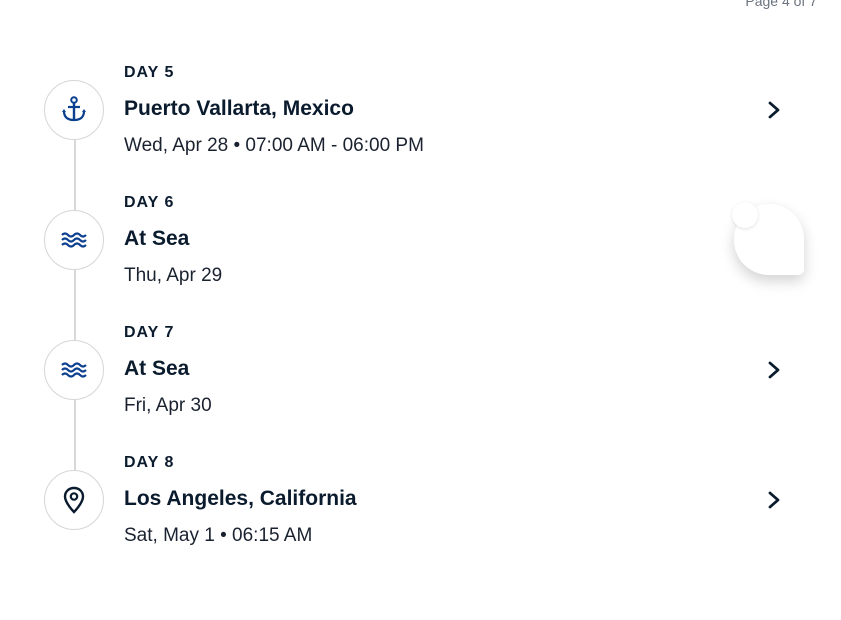  Describe the element at coordinates (74, 110) in the screenshot. I see `anchor-icon` at that location.